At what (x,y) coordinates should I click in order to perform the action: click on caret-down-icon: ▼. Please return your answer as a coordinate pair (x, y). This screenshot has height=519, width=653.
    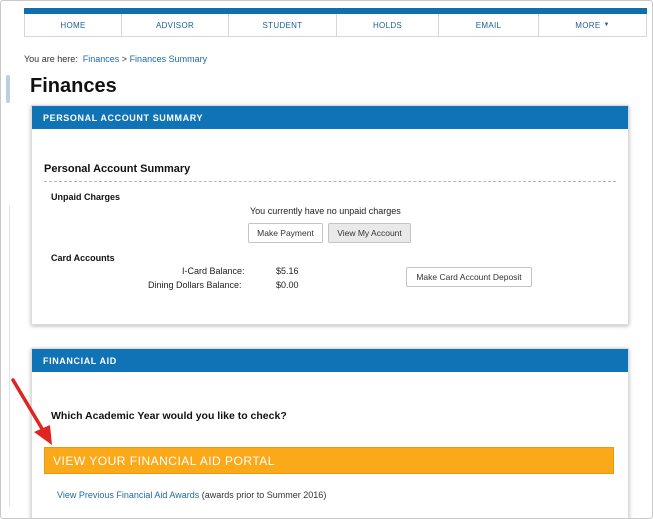
    Looking at the image, I should click on (606, 25).